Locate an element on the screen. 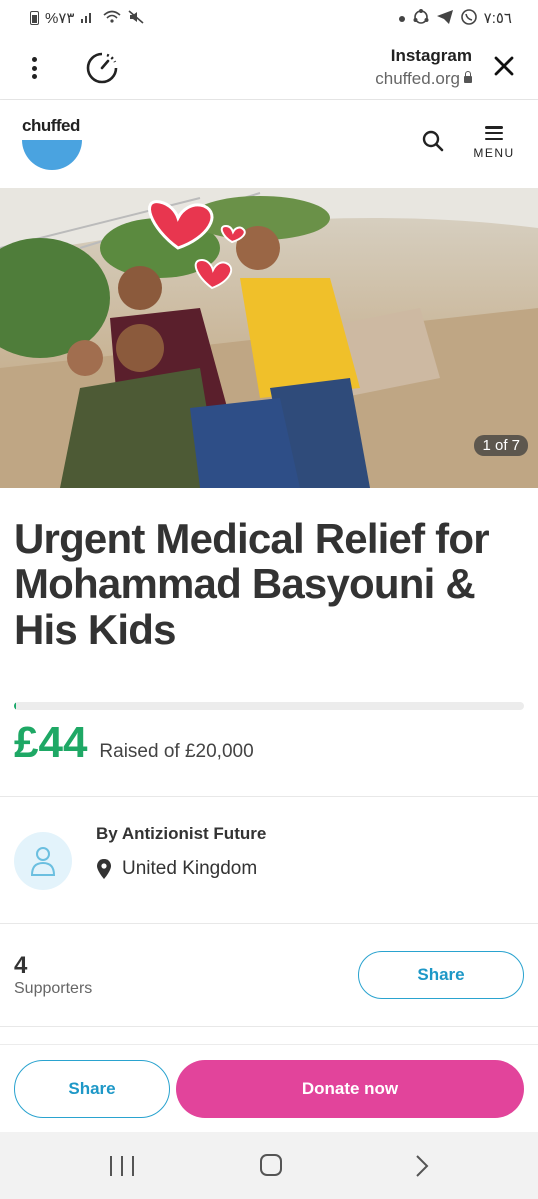 Image resolution: width=538 pixels, height=1199 pixels. url-domain: chuffed.org is located at coordinates (417, 78).